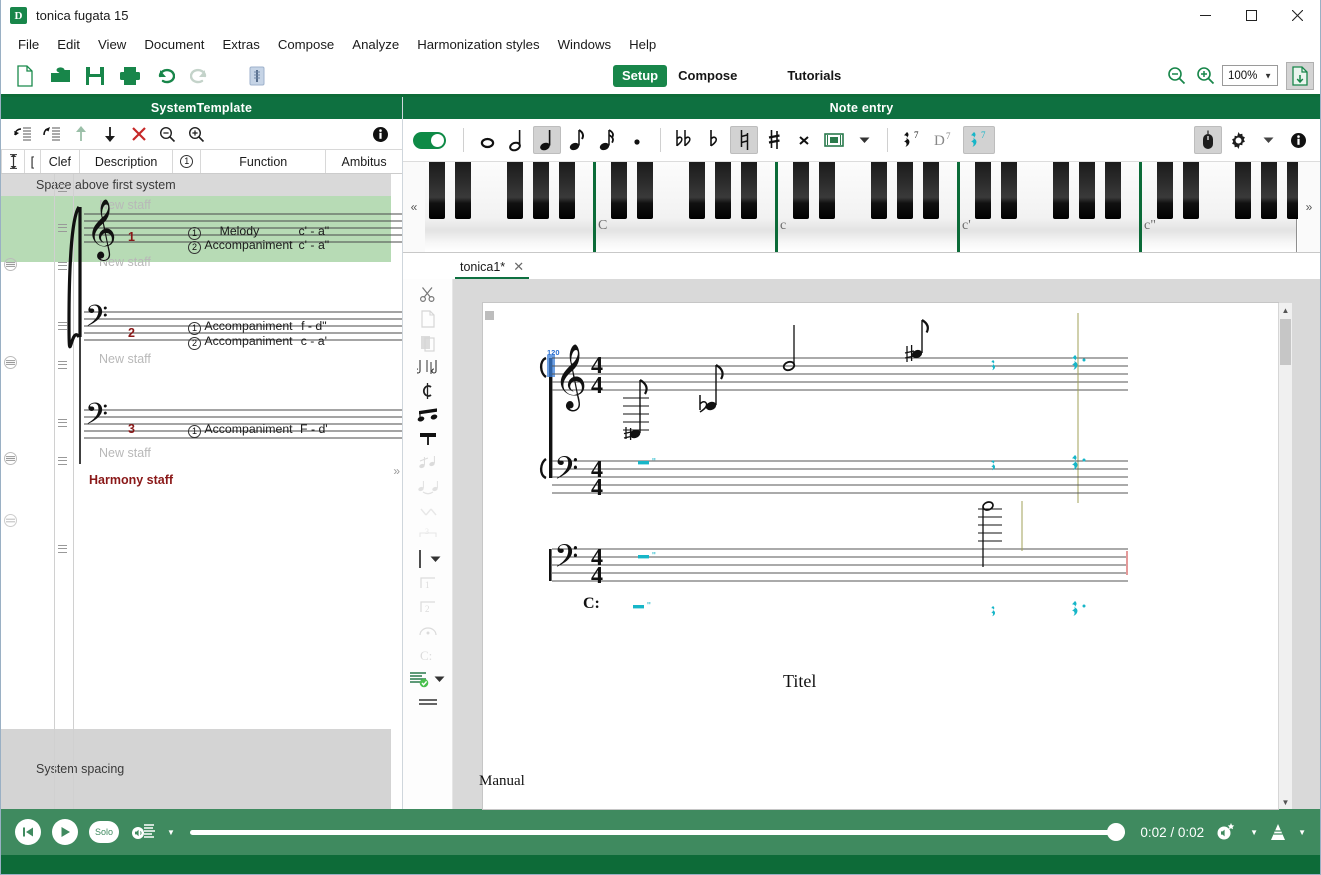  Describe the element at coordinates (714, 140) in the screenshot. I see `flat-button` at that location.